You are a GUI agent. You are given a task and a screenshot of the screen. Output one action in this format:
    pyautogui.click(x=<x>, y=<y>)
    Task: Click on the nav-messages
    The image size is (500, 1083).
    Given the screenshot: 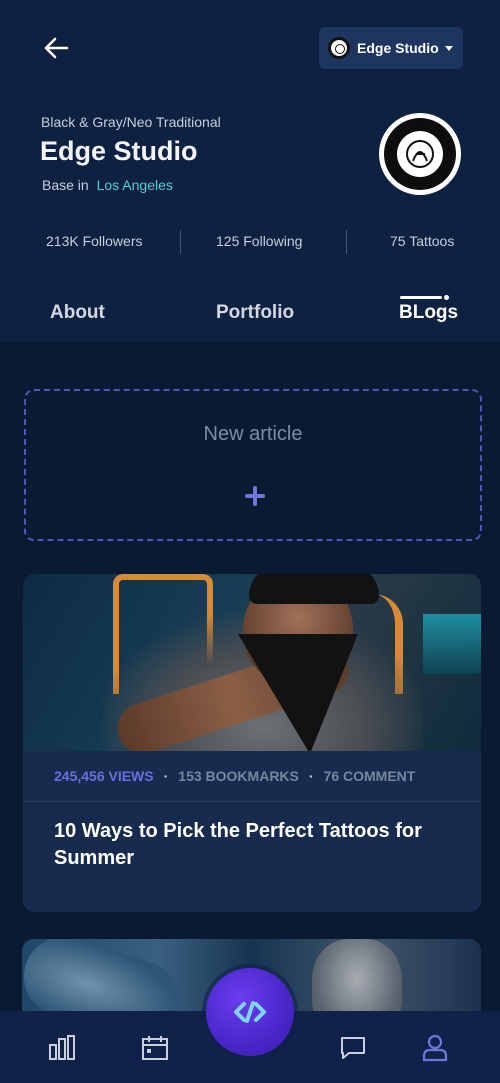 What is the action you would take?
    pyautogui.click(x=353, y=1048)
    